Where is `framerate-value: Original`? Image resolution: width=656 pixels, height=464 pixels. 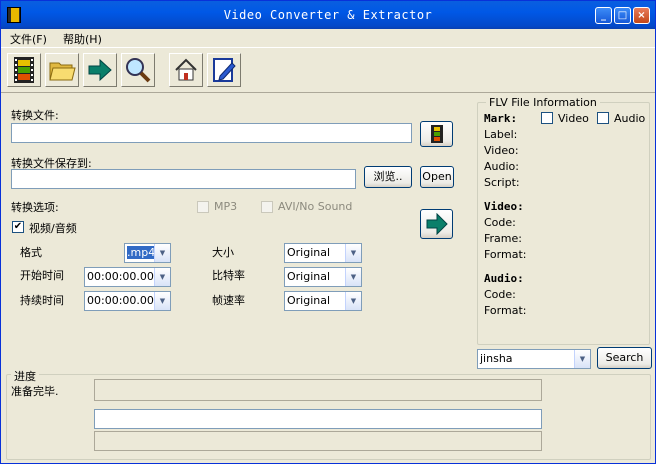
framerate-value: Original is located at coordinates (309, 300).